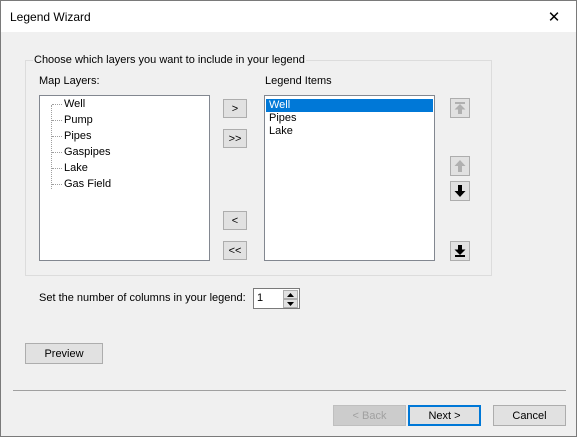  I want to click on map-layers-label: Map Layers:, so click(69, 81).